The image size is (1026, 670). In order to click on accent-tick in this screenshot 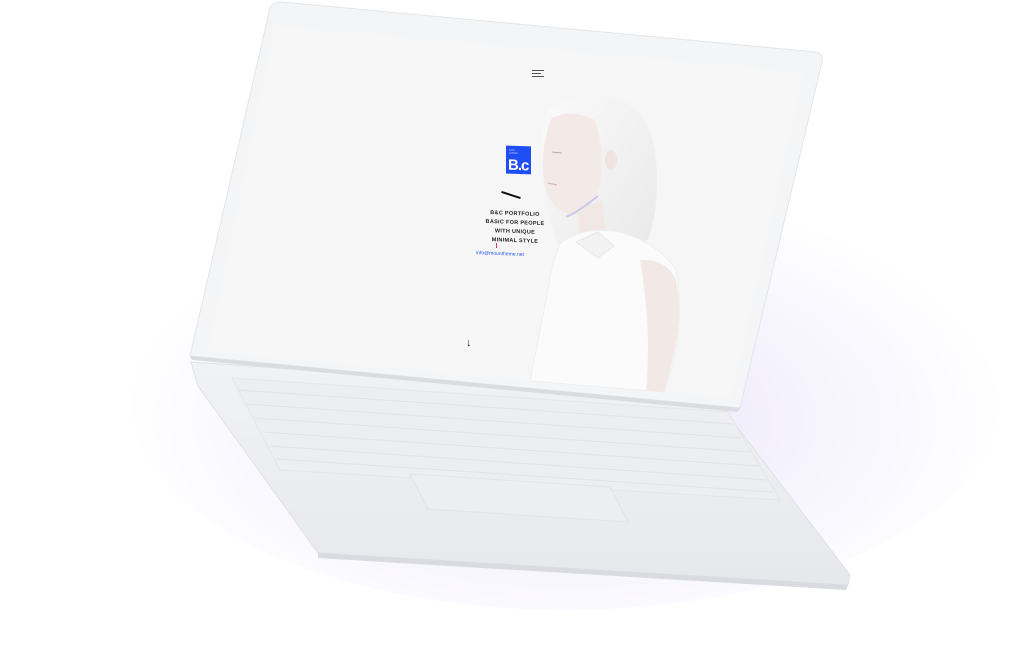, I will do `click(496, 245)`.